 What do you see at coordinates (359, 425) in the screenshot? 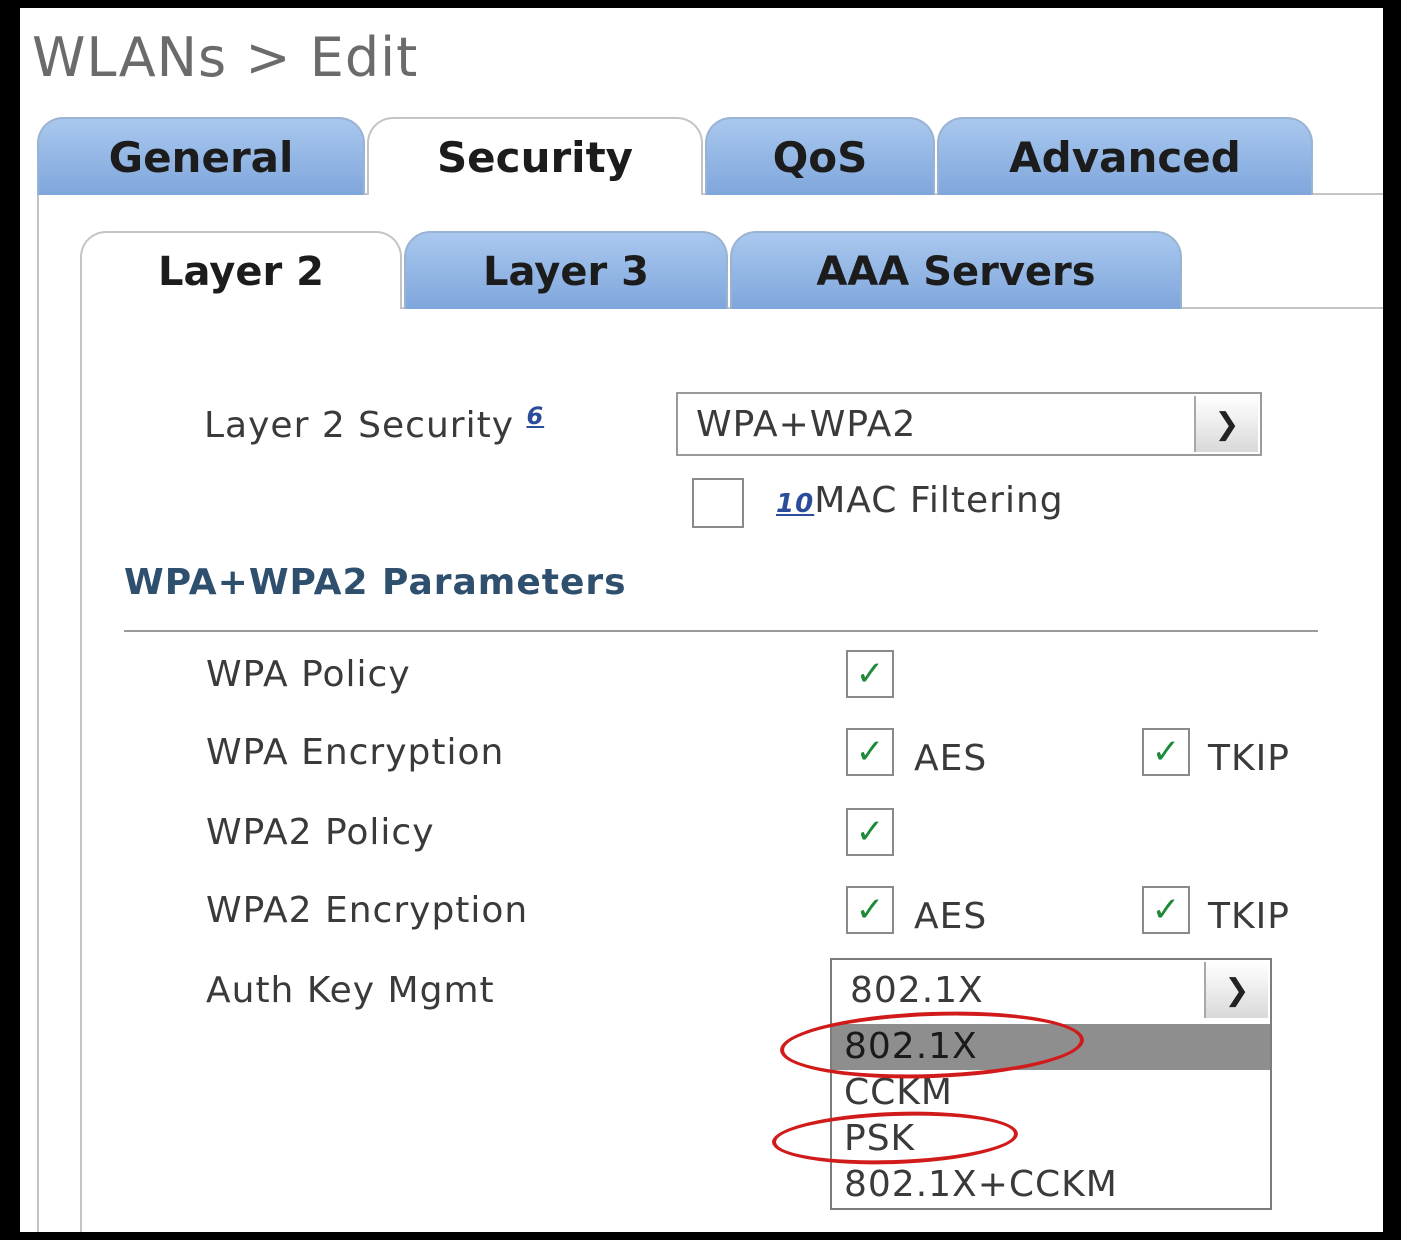
I see `layer2-security-label-text: Layer 2 Security` at bounding box center [359, 425].